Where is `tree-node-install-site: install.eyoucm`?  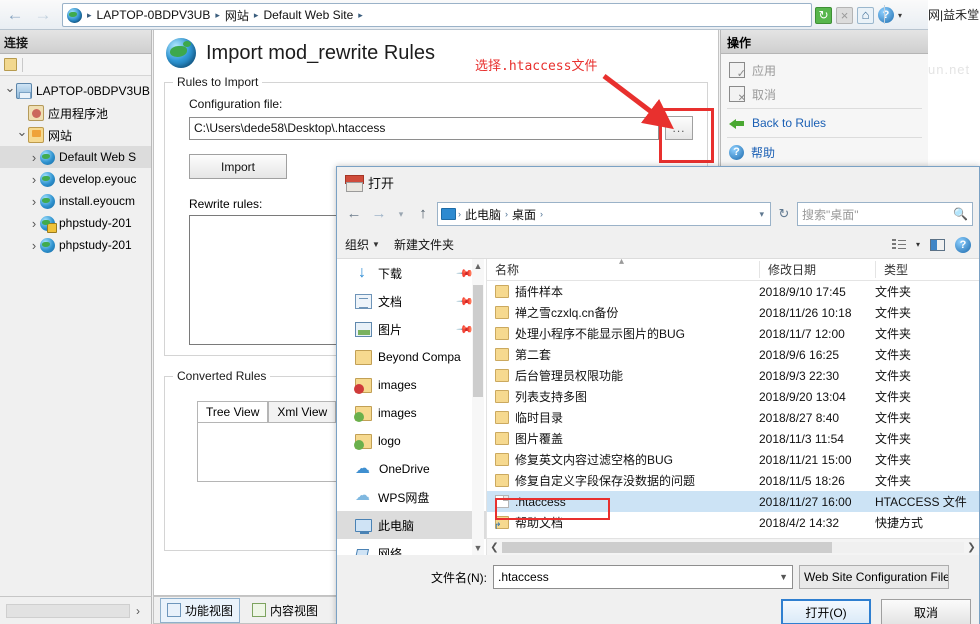
tree-node-install-site: install.eyoucm is located at coordinates (75, 201).